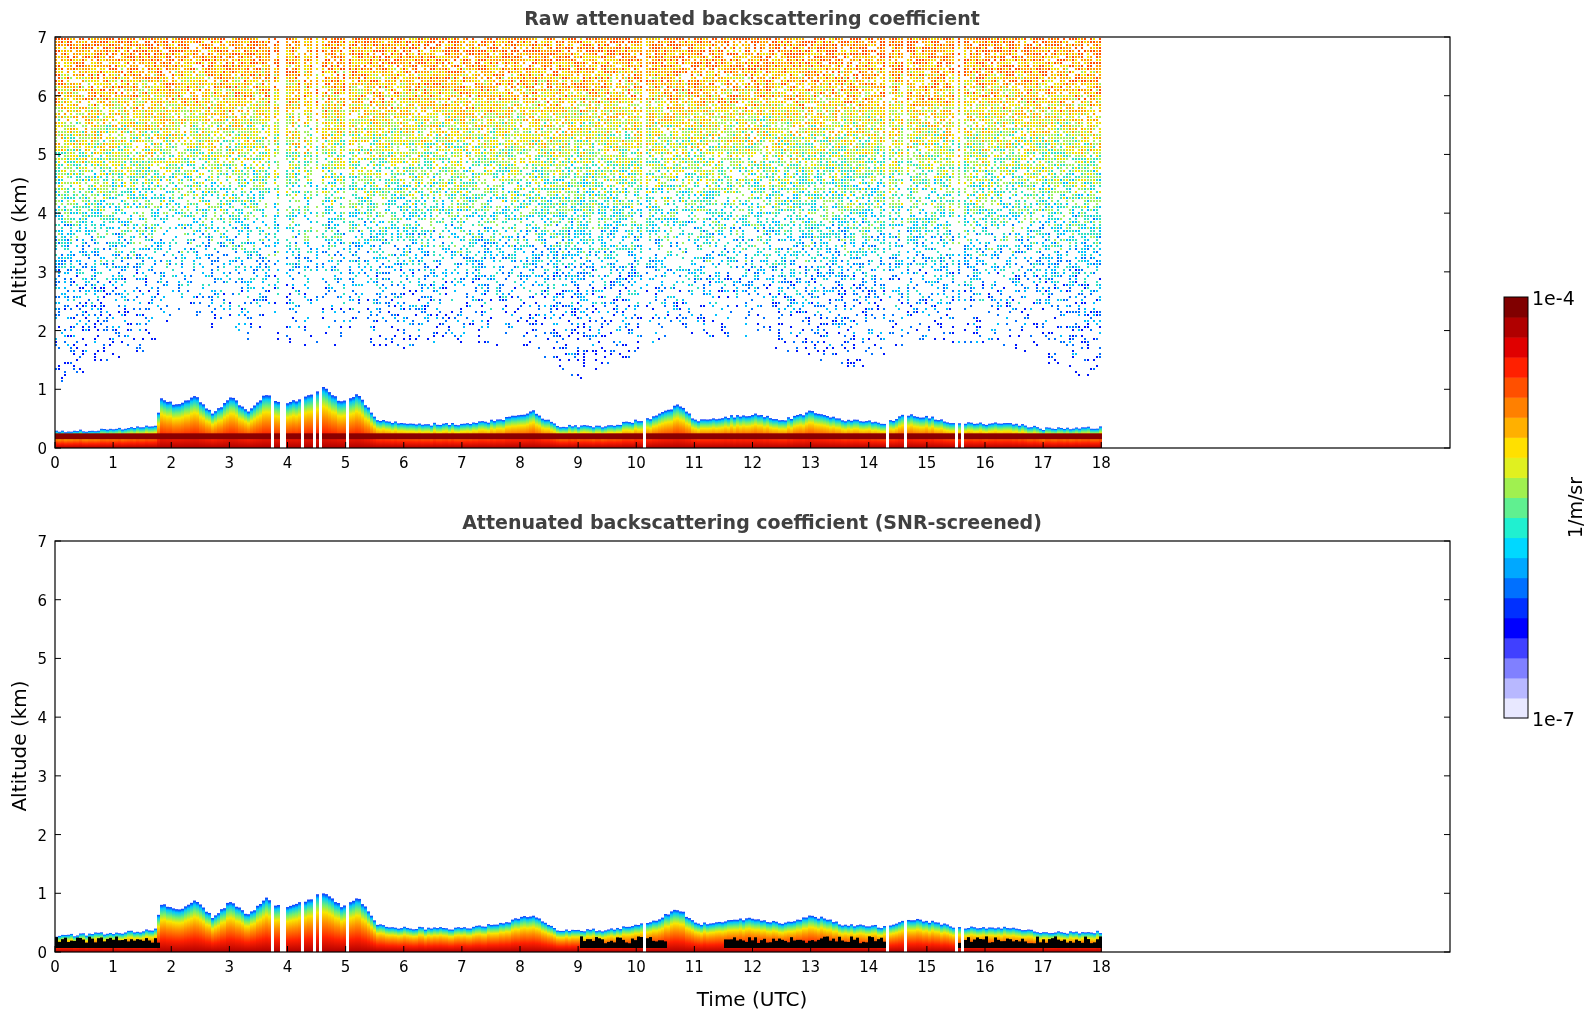 The height and width of the screenshot is (1020, 1595). What do you see at coordinates (752, 999) in the screenshot?
I see `axis-label: Time (UTC)` at bounding box center [752, 999].